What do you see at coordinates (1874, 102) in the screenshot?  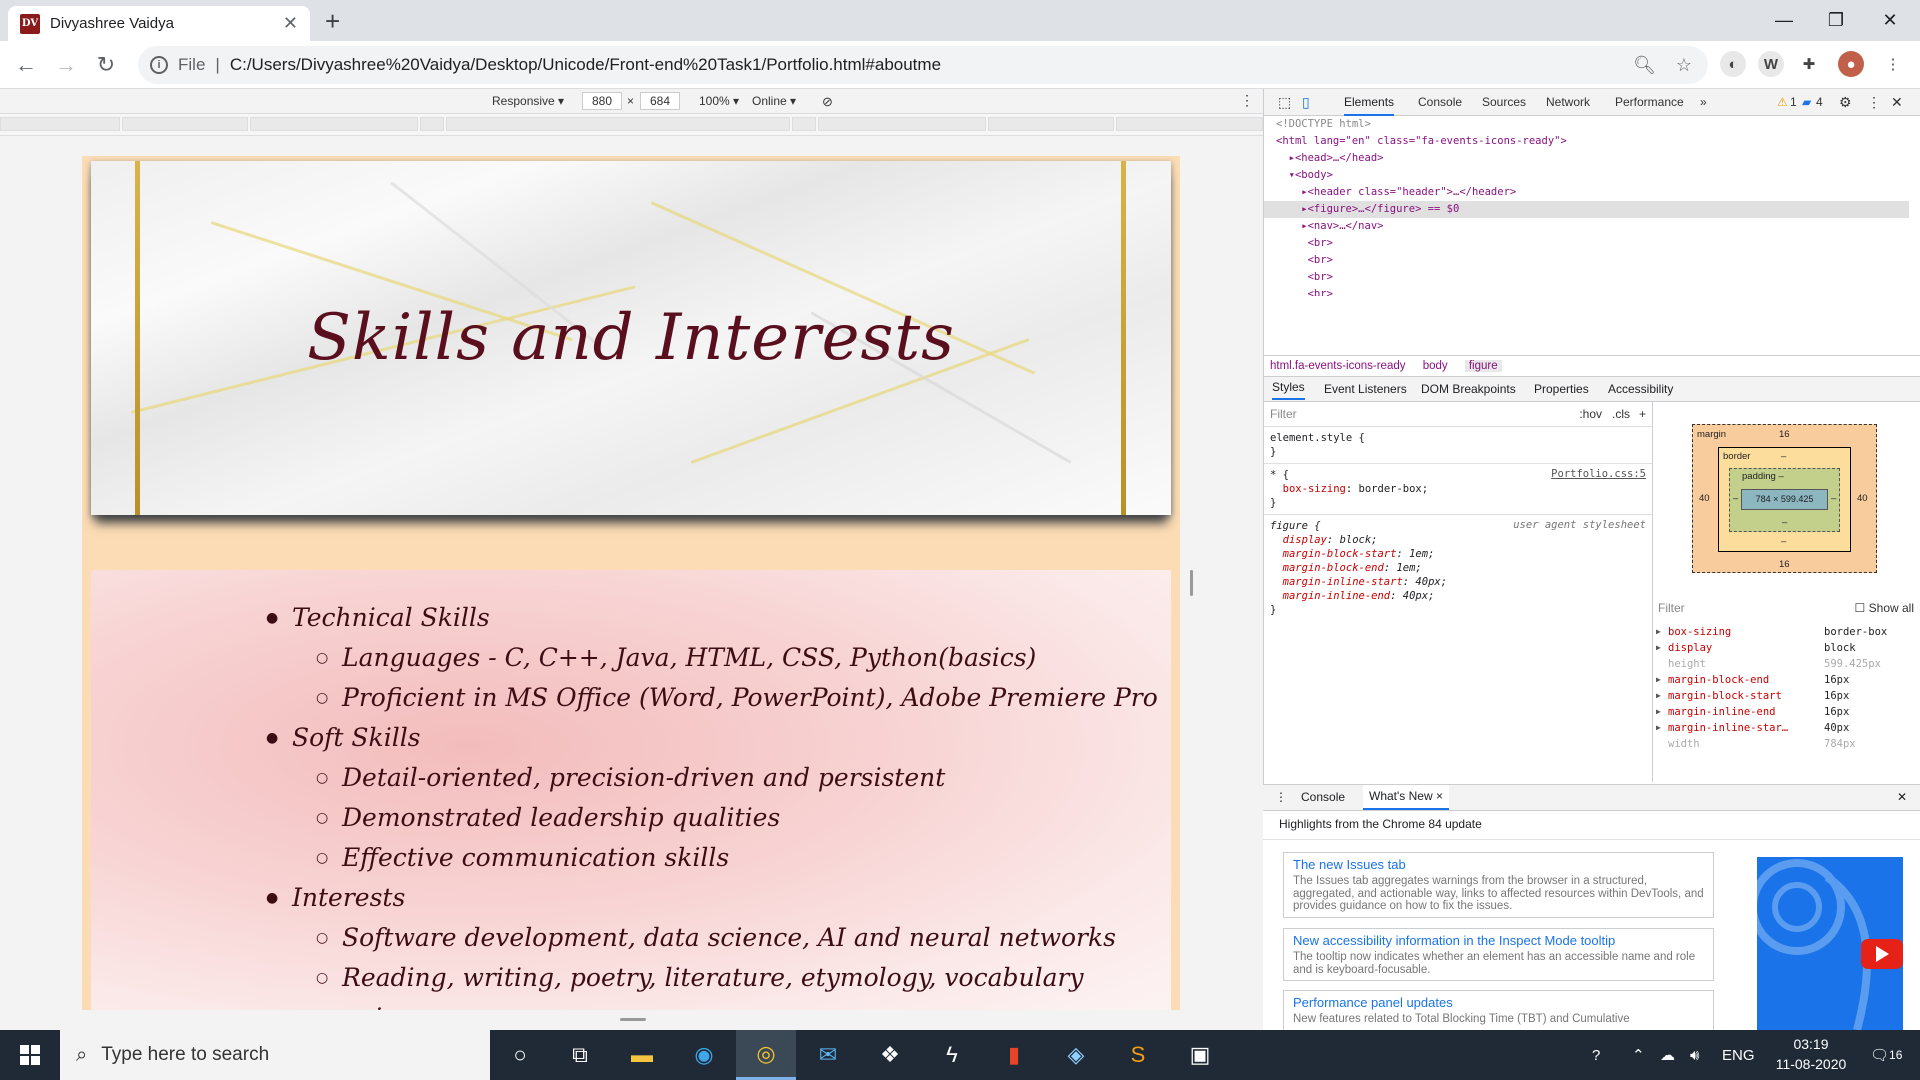 I see `devtools-menu-icon: ⋮` at bounding box center [1874, 102].